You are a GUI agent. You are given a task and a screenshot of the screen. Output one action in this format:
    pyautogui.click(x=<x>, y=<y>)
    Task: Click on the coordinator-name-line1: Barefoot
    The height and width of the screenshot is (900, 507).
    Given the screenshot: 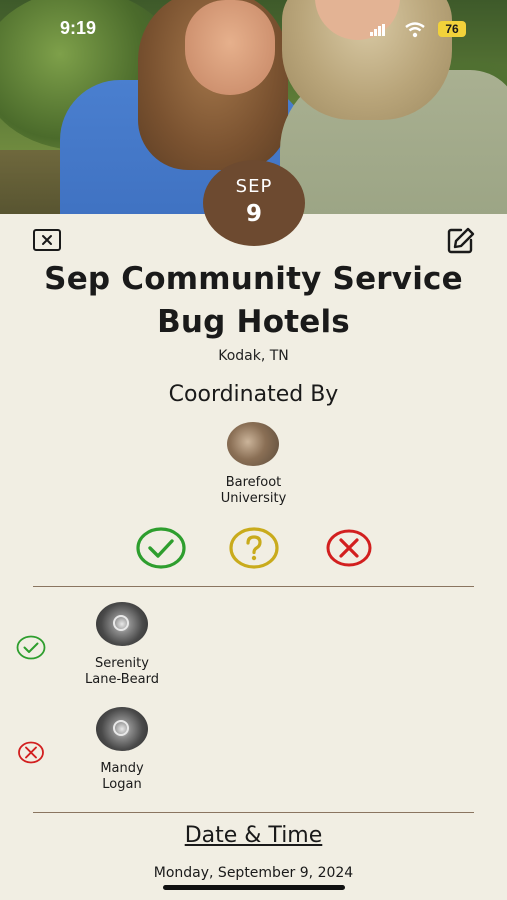 What is the action you would take?
    pyautogui.click(x=253, y=482)
    